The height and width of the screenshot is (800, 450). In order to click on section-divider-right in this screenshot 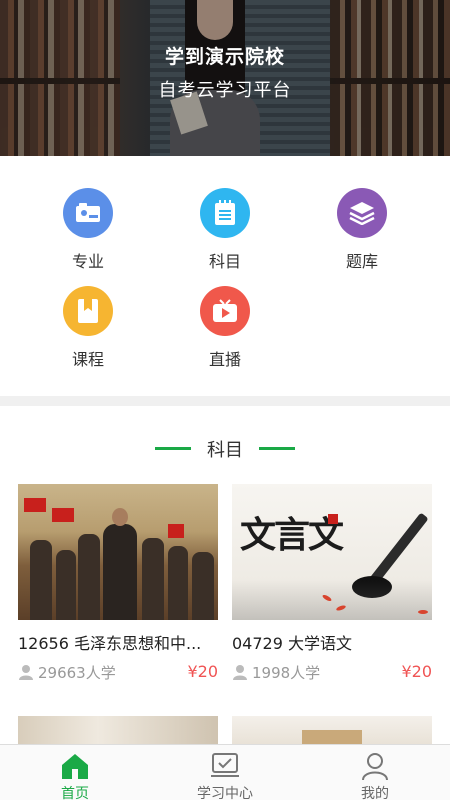, I will do `click(277, 448)`.